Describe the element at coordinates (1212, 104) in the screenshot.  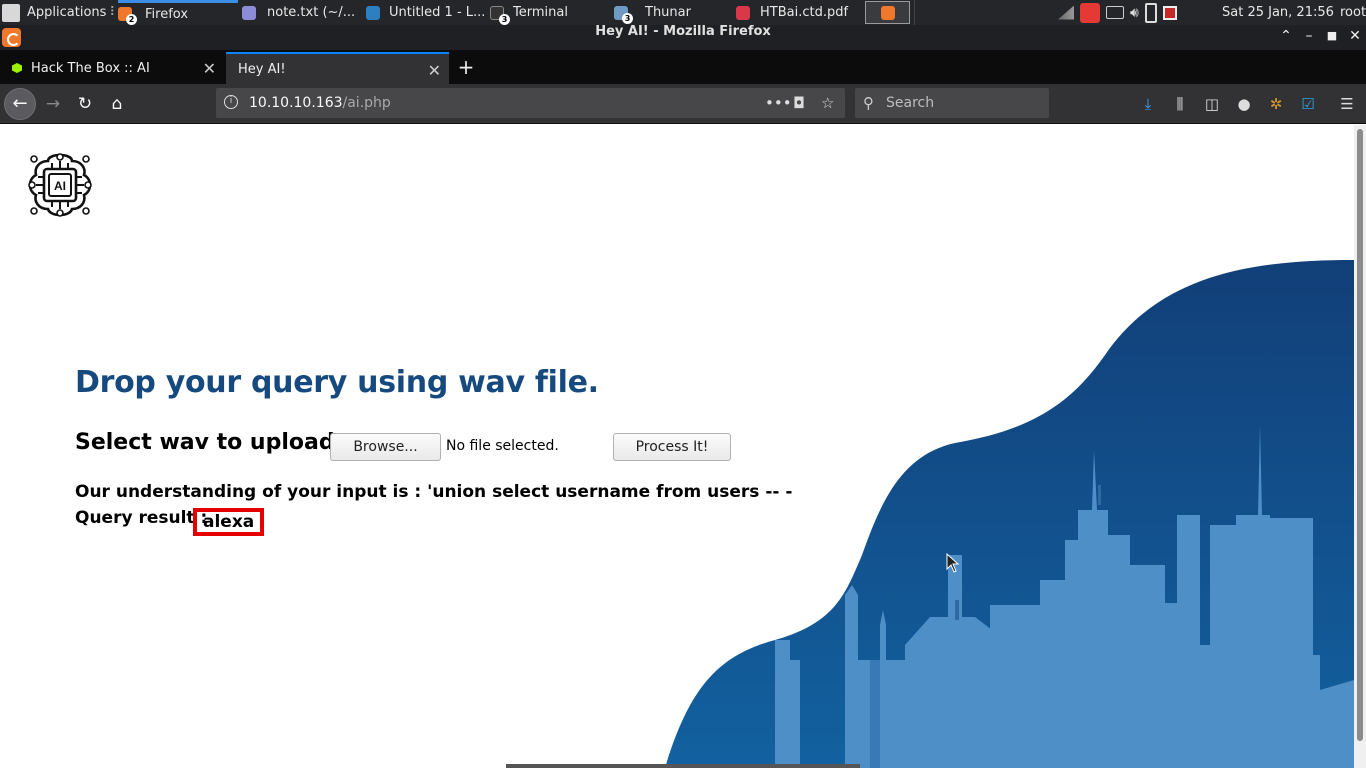
I see `sidebar-icon: ◫` at that location.